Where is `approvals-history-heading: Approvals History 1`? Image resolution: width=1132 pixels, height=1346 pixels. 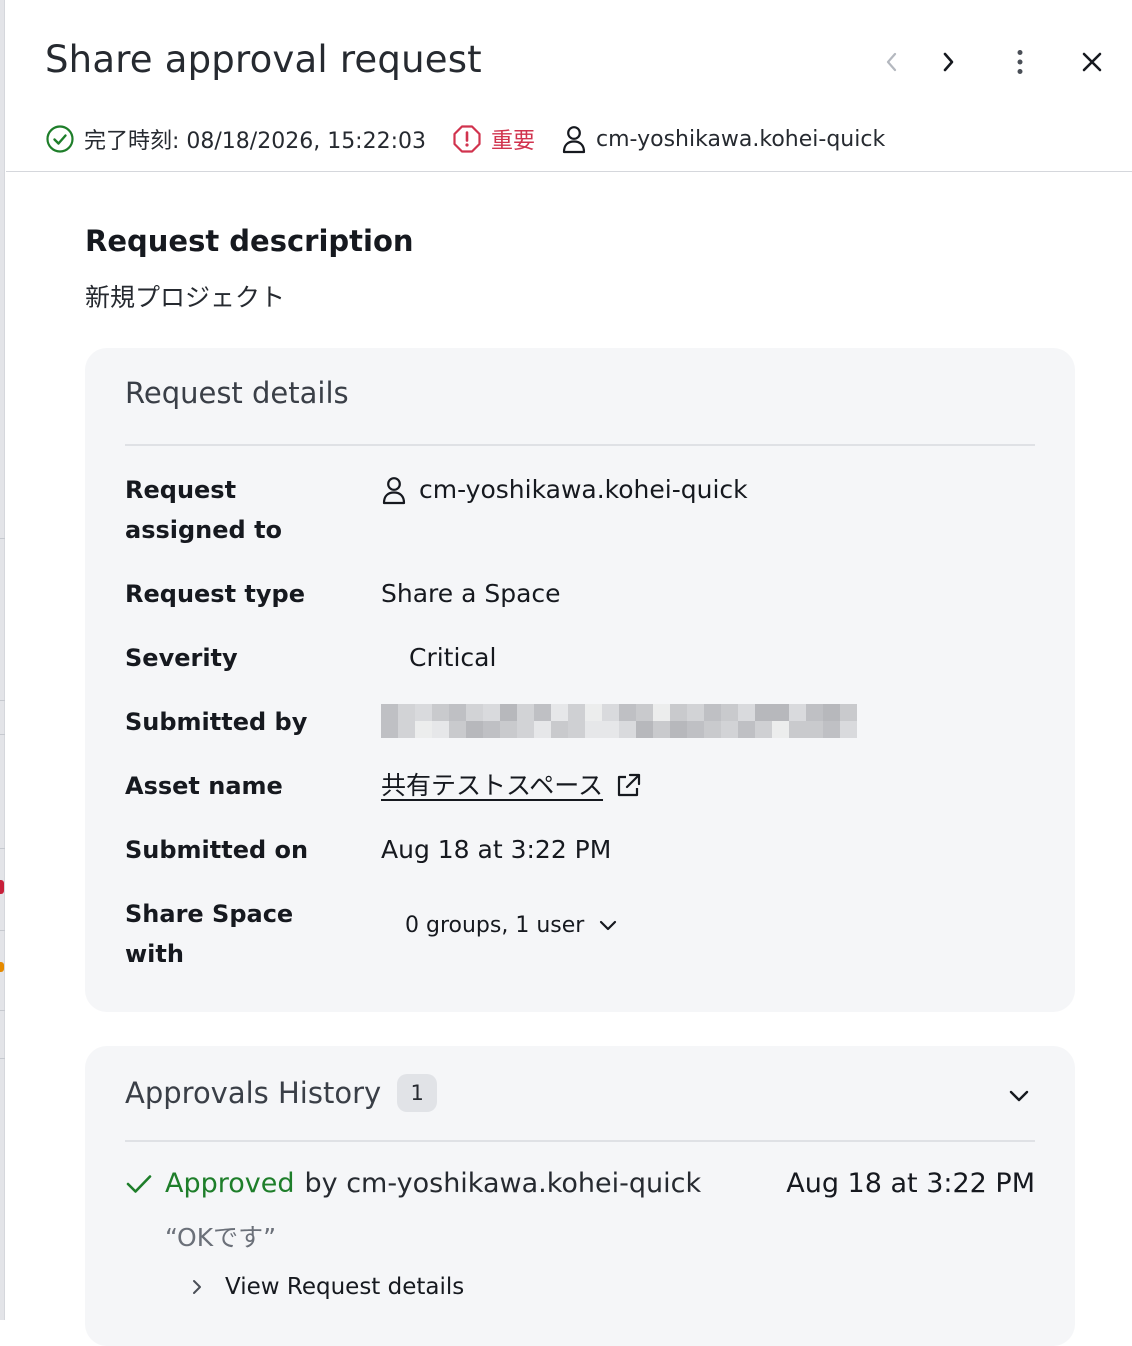 approvals-history-heading: Approvals History 1 is located at coordinates (281, 1093).